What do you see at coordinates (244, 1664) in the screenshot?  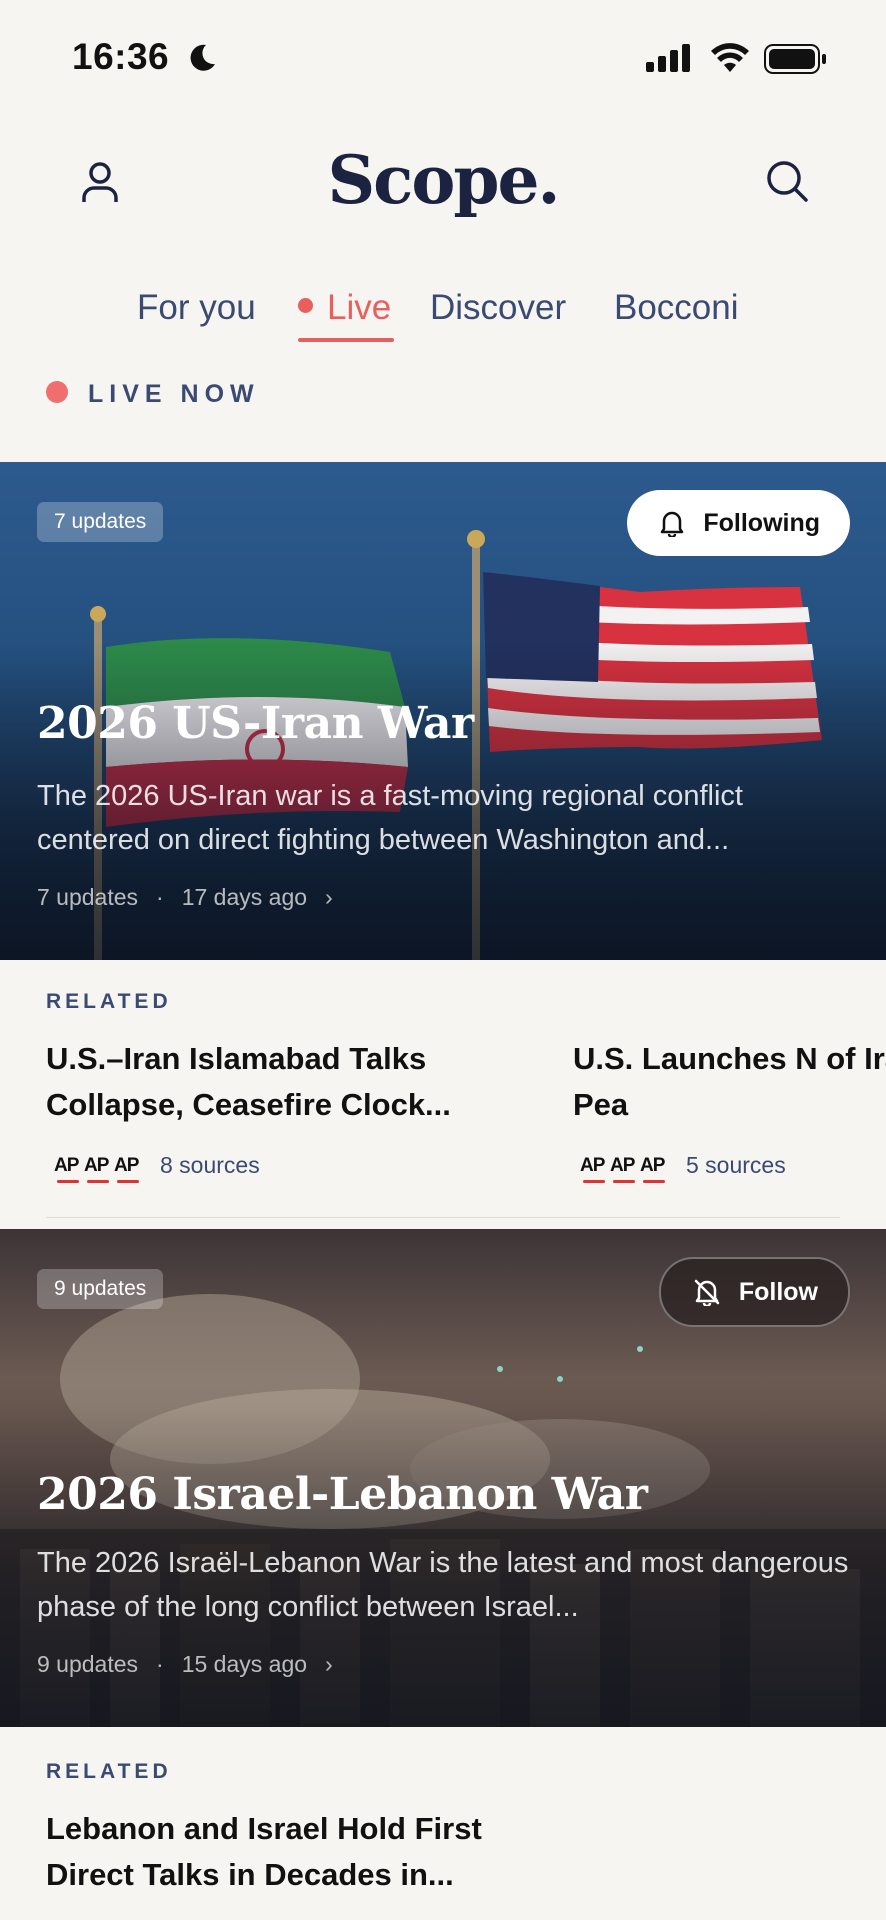 I see `story-age: 15 days ago` at bounding box center [244, 1664].